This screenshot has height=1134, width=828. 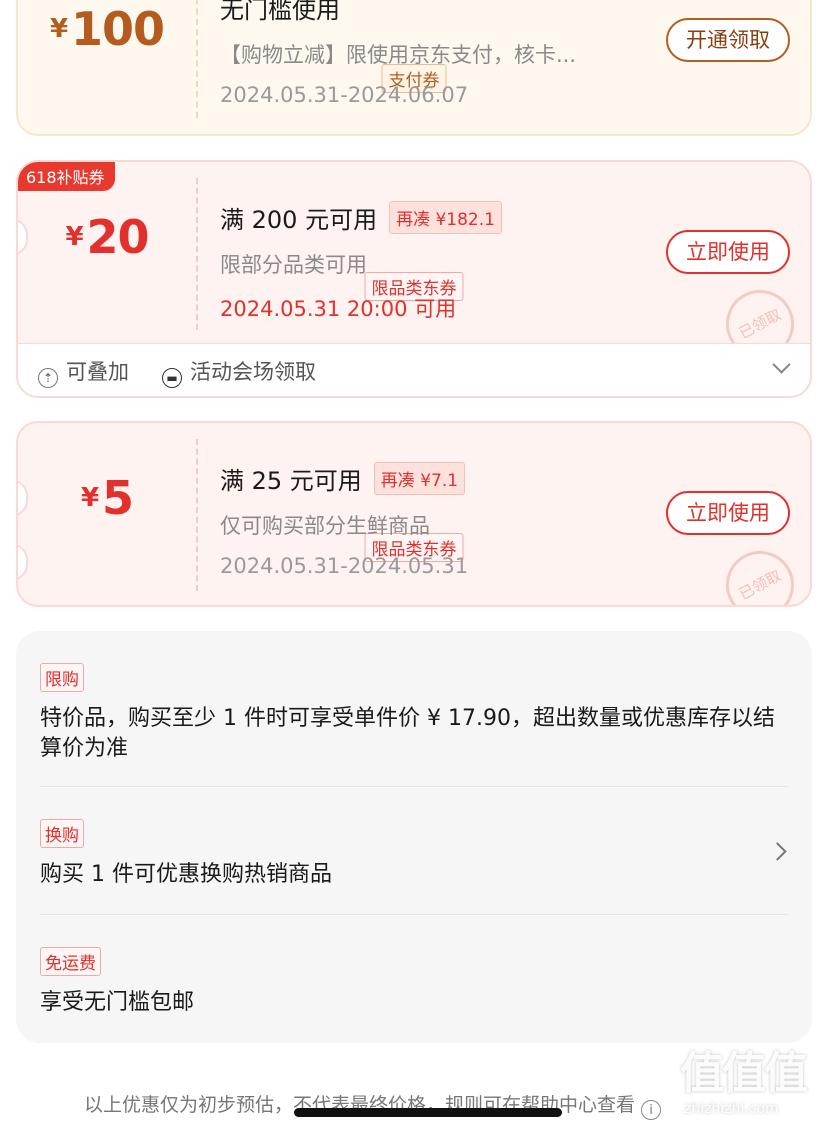 I want to click on stack-icon: ⇡, so click(x=48, y=378).